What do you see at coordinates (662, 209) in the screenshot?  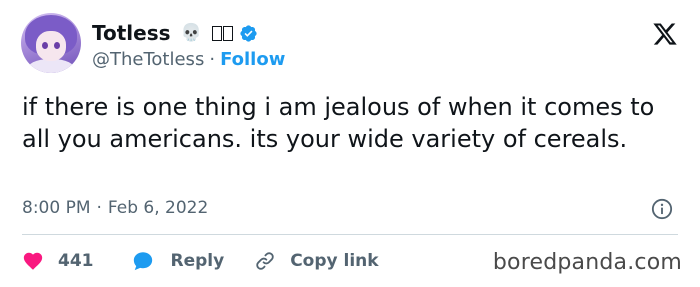 I see `info-icon` at bounding box center [662, 209].